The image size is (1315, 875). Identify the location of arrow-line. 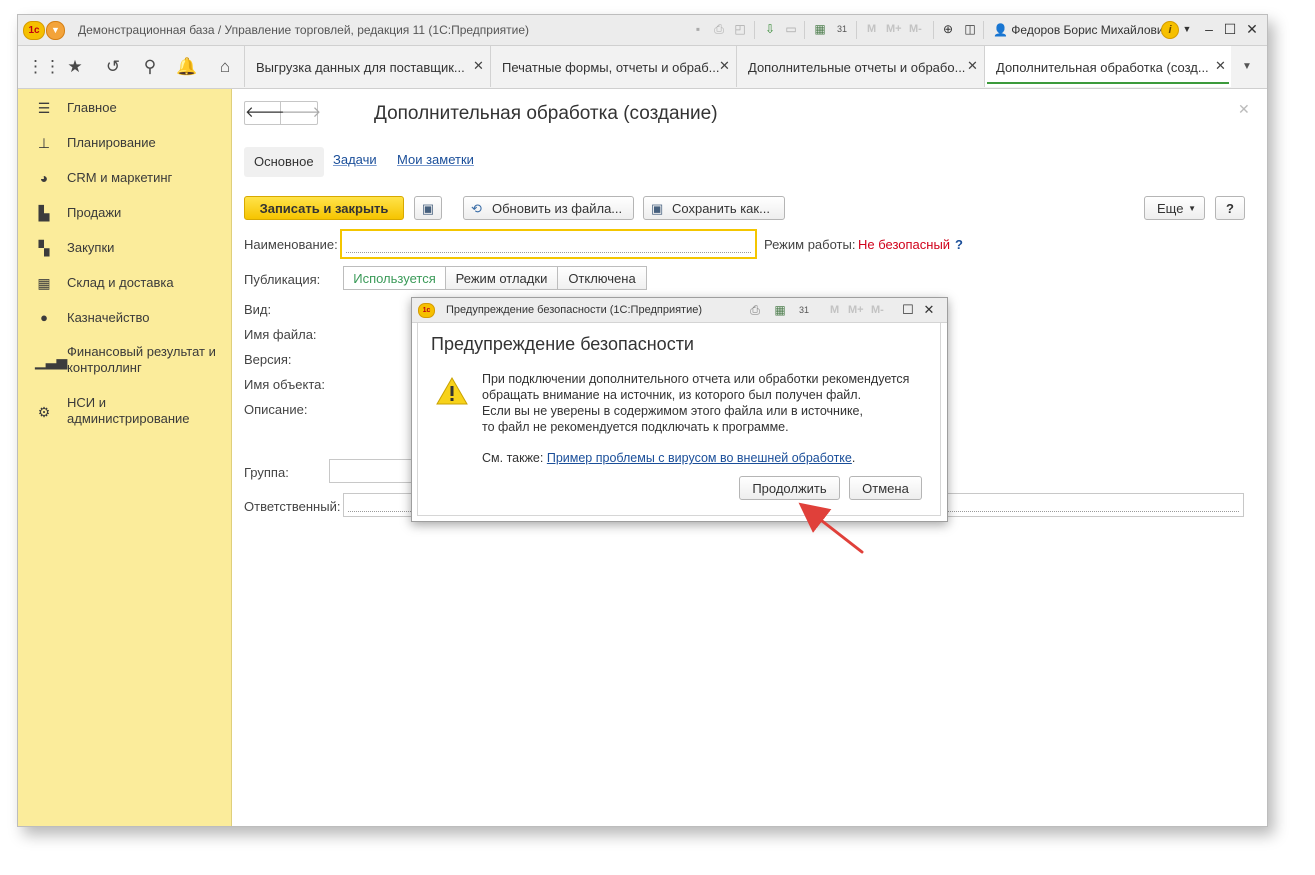
(831, 528).